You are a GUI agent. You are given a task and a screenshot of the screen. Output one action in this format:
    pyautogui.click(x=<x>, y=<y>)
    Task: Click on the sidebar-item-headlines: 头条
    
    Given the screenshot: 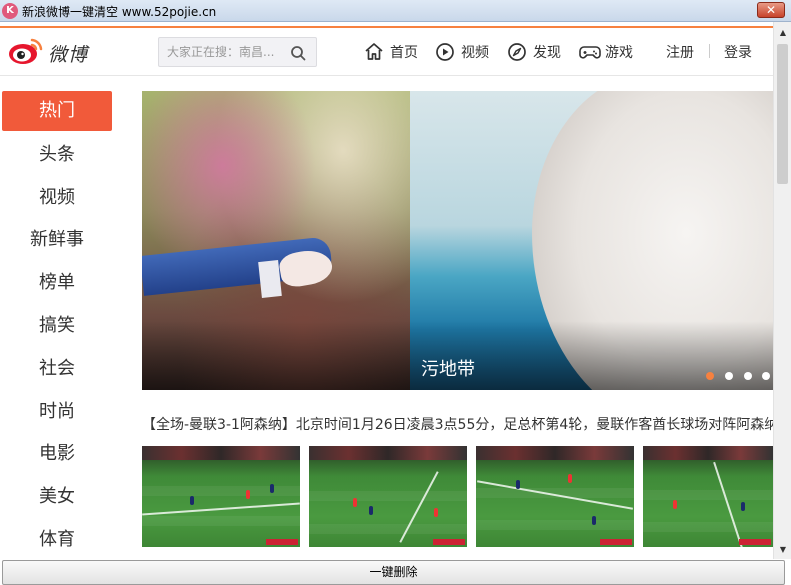 What is the action you would take?
    pyautogui.click(x=57, y=155)
    